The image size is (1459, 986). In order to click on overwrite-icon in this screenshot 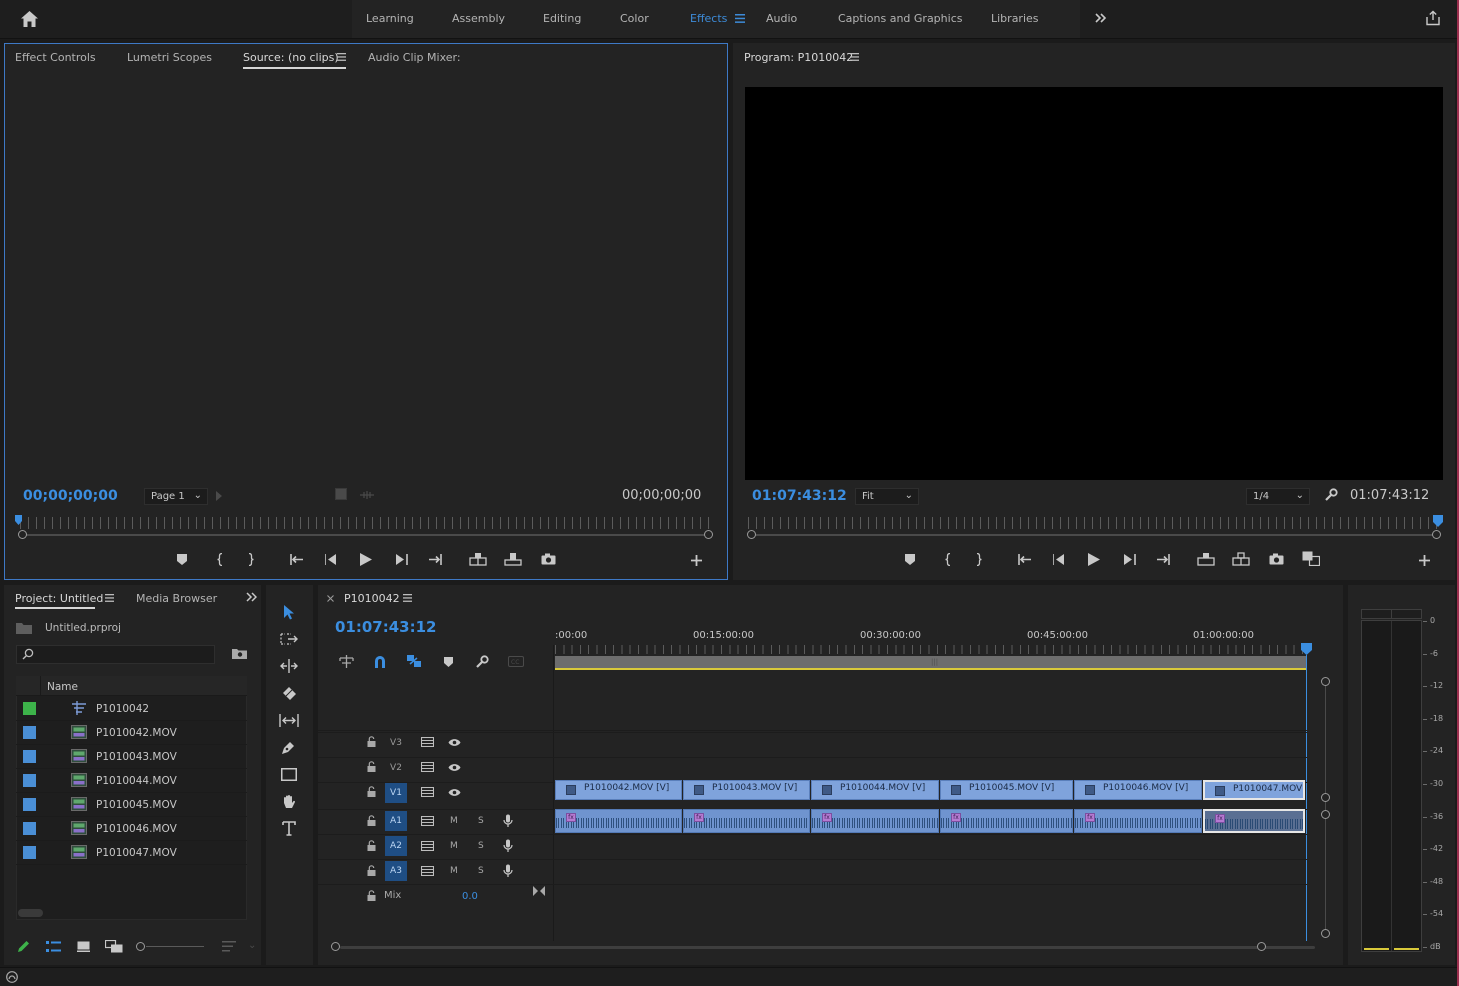, I will do `click(513, 559)`.